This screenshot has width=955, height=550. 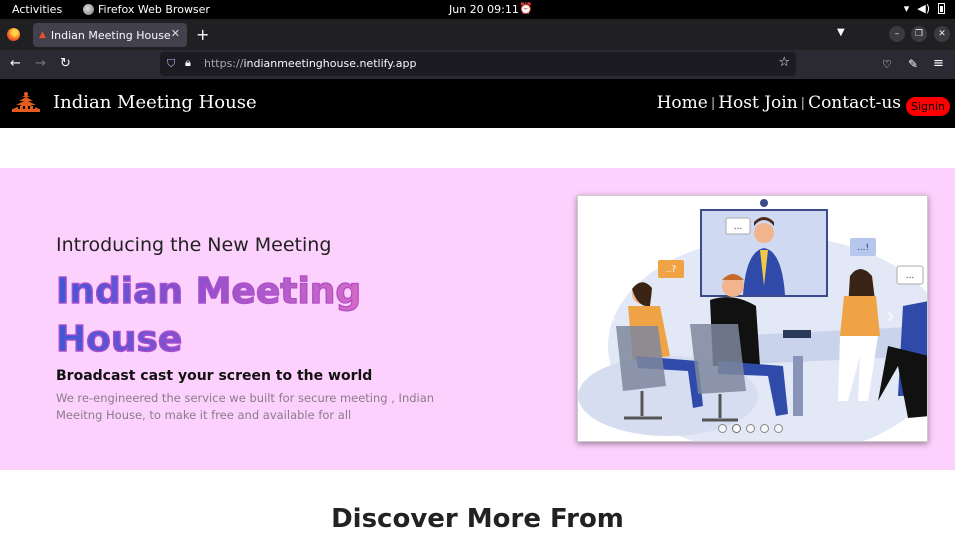 I want to click on pocket-icon: ♡, so click(x=887, y=64).